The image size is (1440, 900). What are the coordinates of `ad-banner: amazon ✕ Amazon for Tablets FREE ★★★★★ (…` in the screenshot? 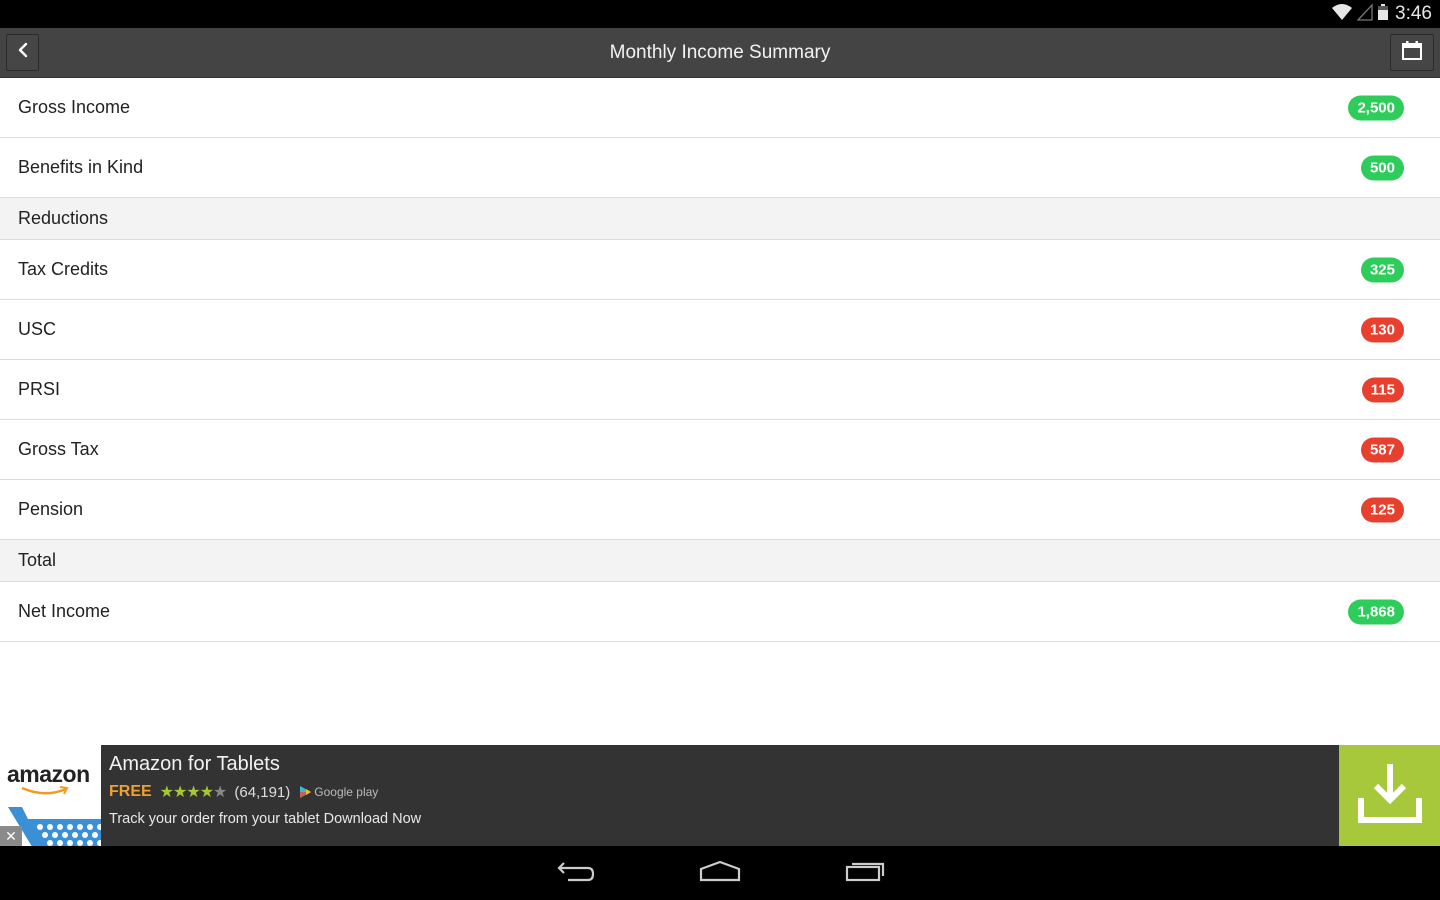 It's located at (720, 795).